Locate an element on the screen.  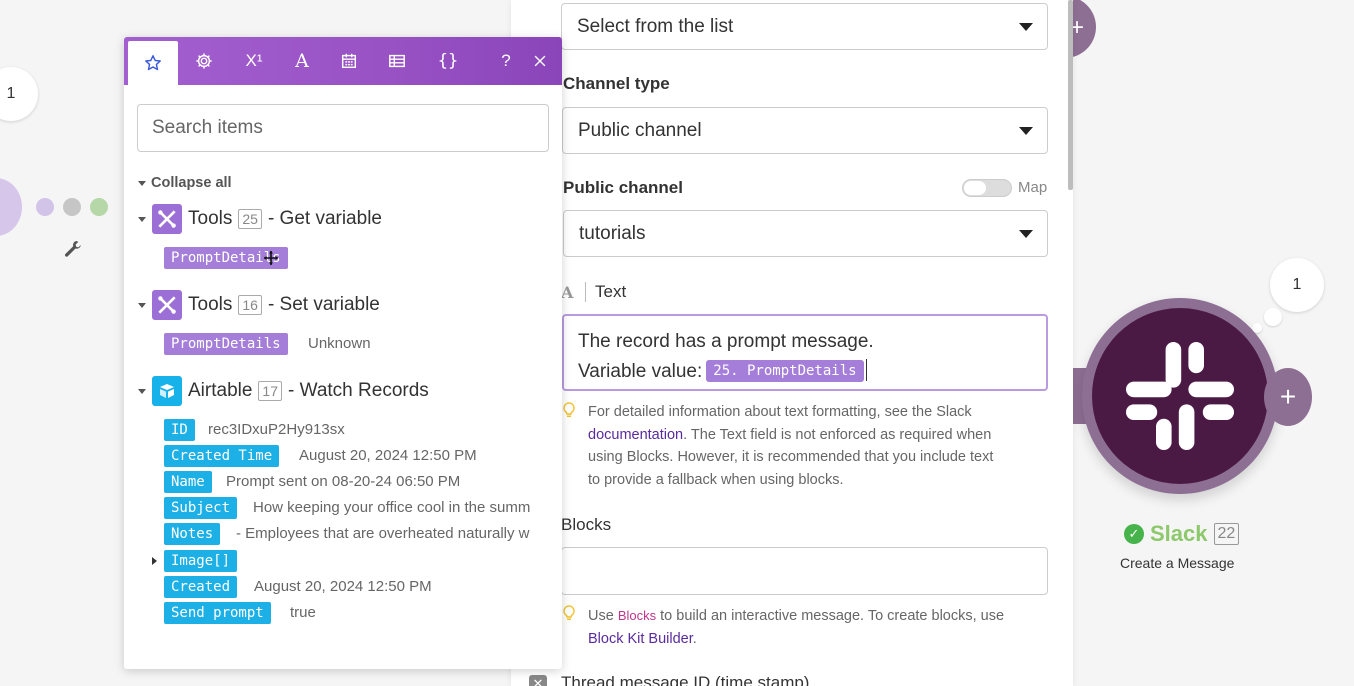
tab-favorites is located at coordinates (153, 63).